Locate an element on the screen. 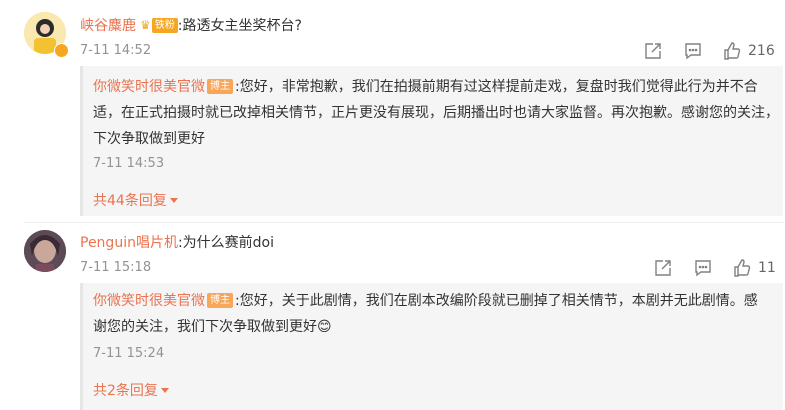 The image size is (785, 410). like-count: 11 is located at coordinates (767, 268).